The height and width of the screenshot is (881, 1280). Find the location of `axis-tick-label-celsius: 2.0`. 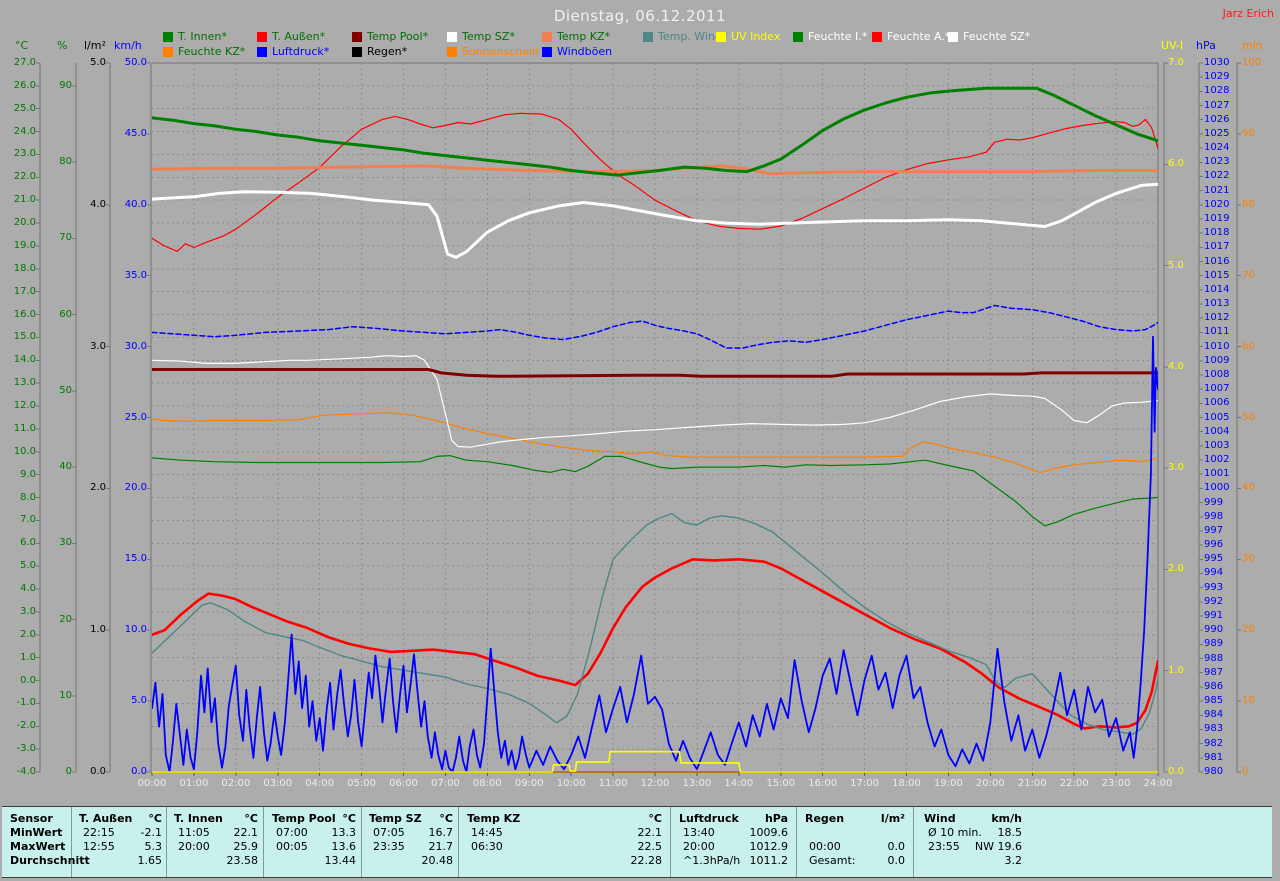

axis-tick-label-celsius: 2.0 is located at coordinates (28, 634).